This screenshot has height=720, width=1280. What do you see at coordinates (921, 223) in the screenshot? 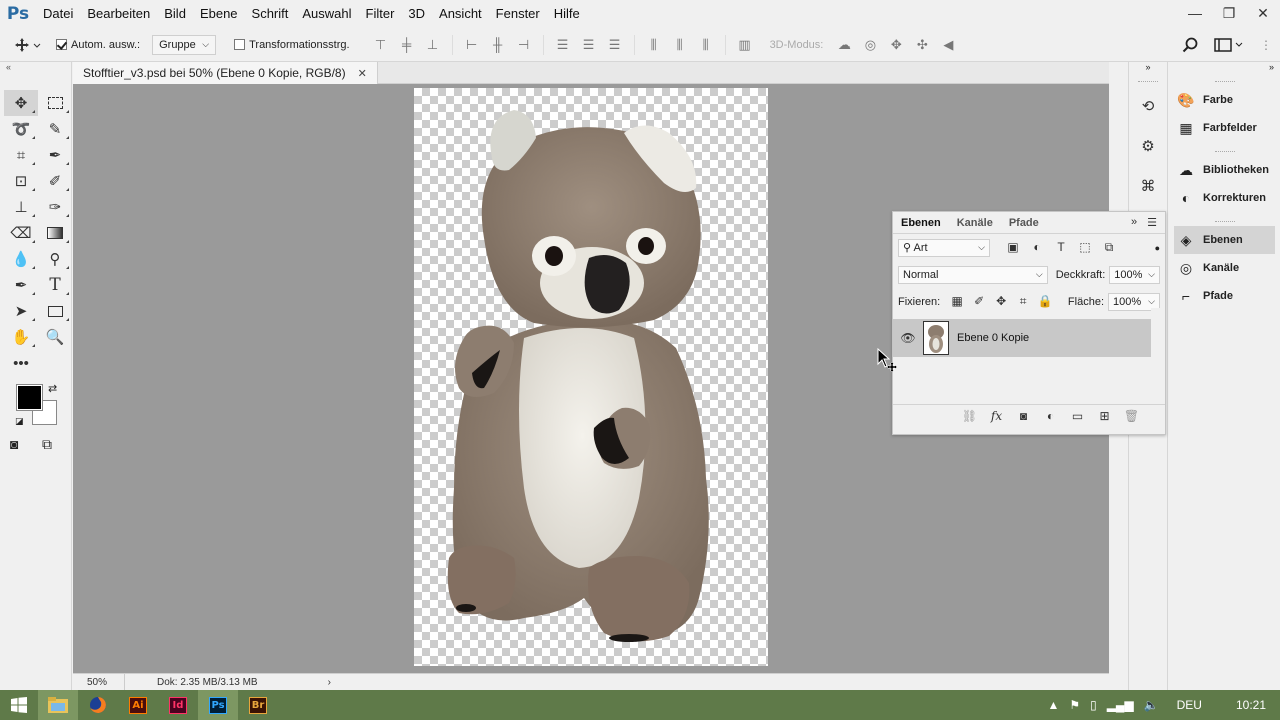
I see `tab-ebenen: Ebenen` at bounding box center [921, 223].